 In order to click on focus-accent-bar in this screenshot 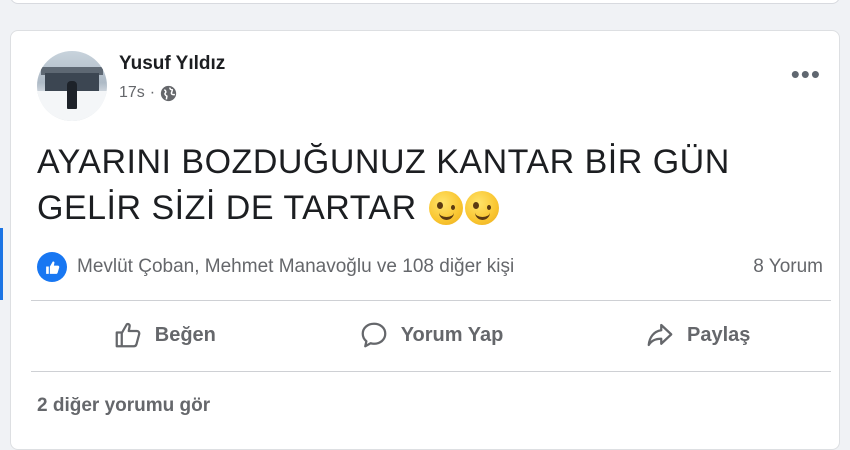, I will do `click(1, 264)`.